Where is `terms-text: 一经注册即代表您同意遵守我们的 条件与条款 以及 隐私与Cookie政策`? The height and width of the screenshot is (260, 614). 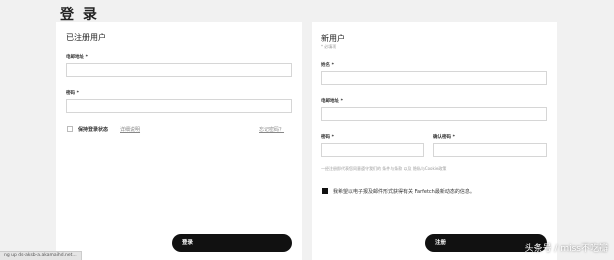 terms-text: 一经注册即代表您同意遵守我们的 条件与条款 以及 隐私与Cookie政策 is located at coordinates (384, 168).